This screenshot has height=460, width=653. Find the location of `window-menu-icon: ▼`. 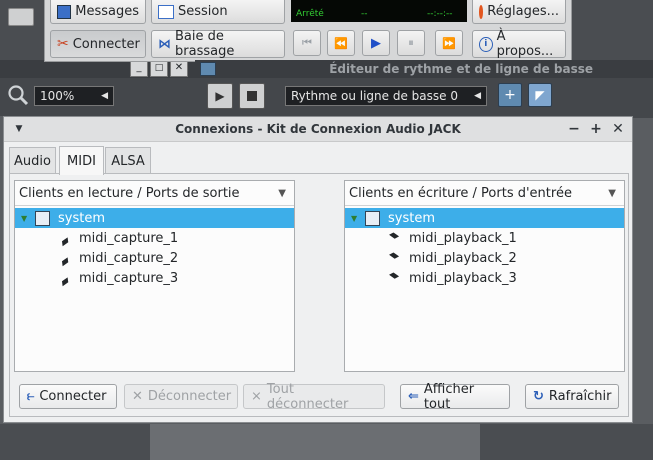

window-menu-icon: ▼ is located at coordinates (19, 129).